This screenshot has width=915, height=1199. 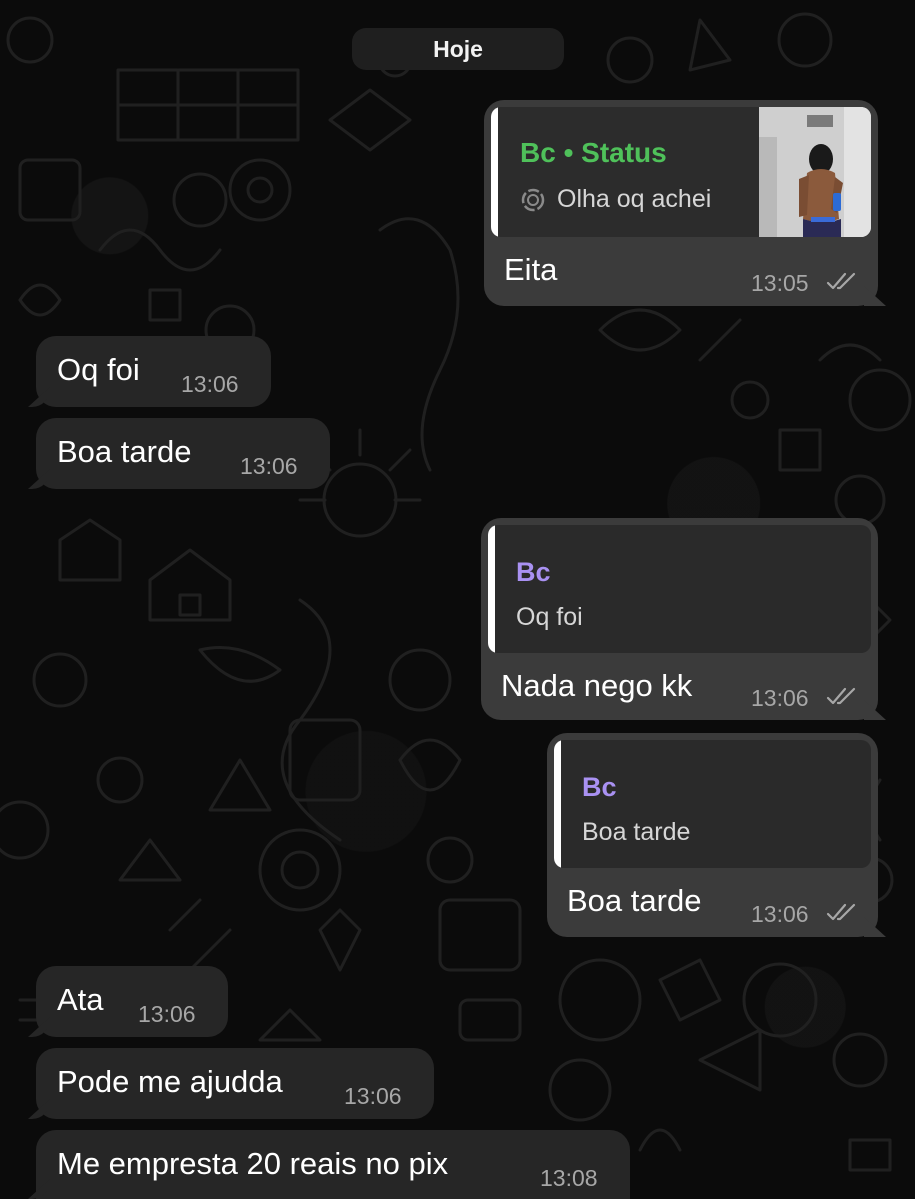 I want to click on status-photo, so click(x=815, y=172).